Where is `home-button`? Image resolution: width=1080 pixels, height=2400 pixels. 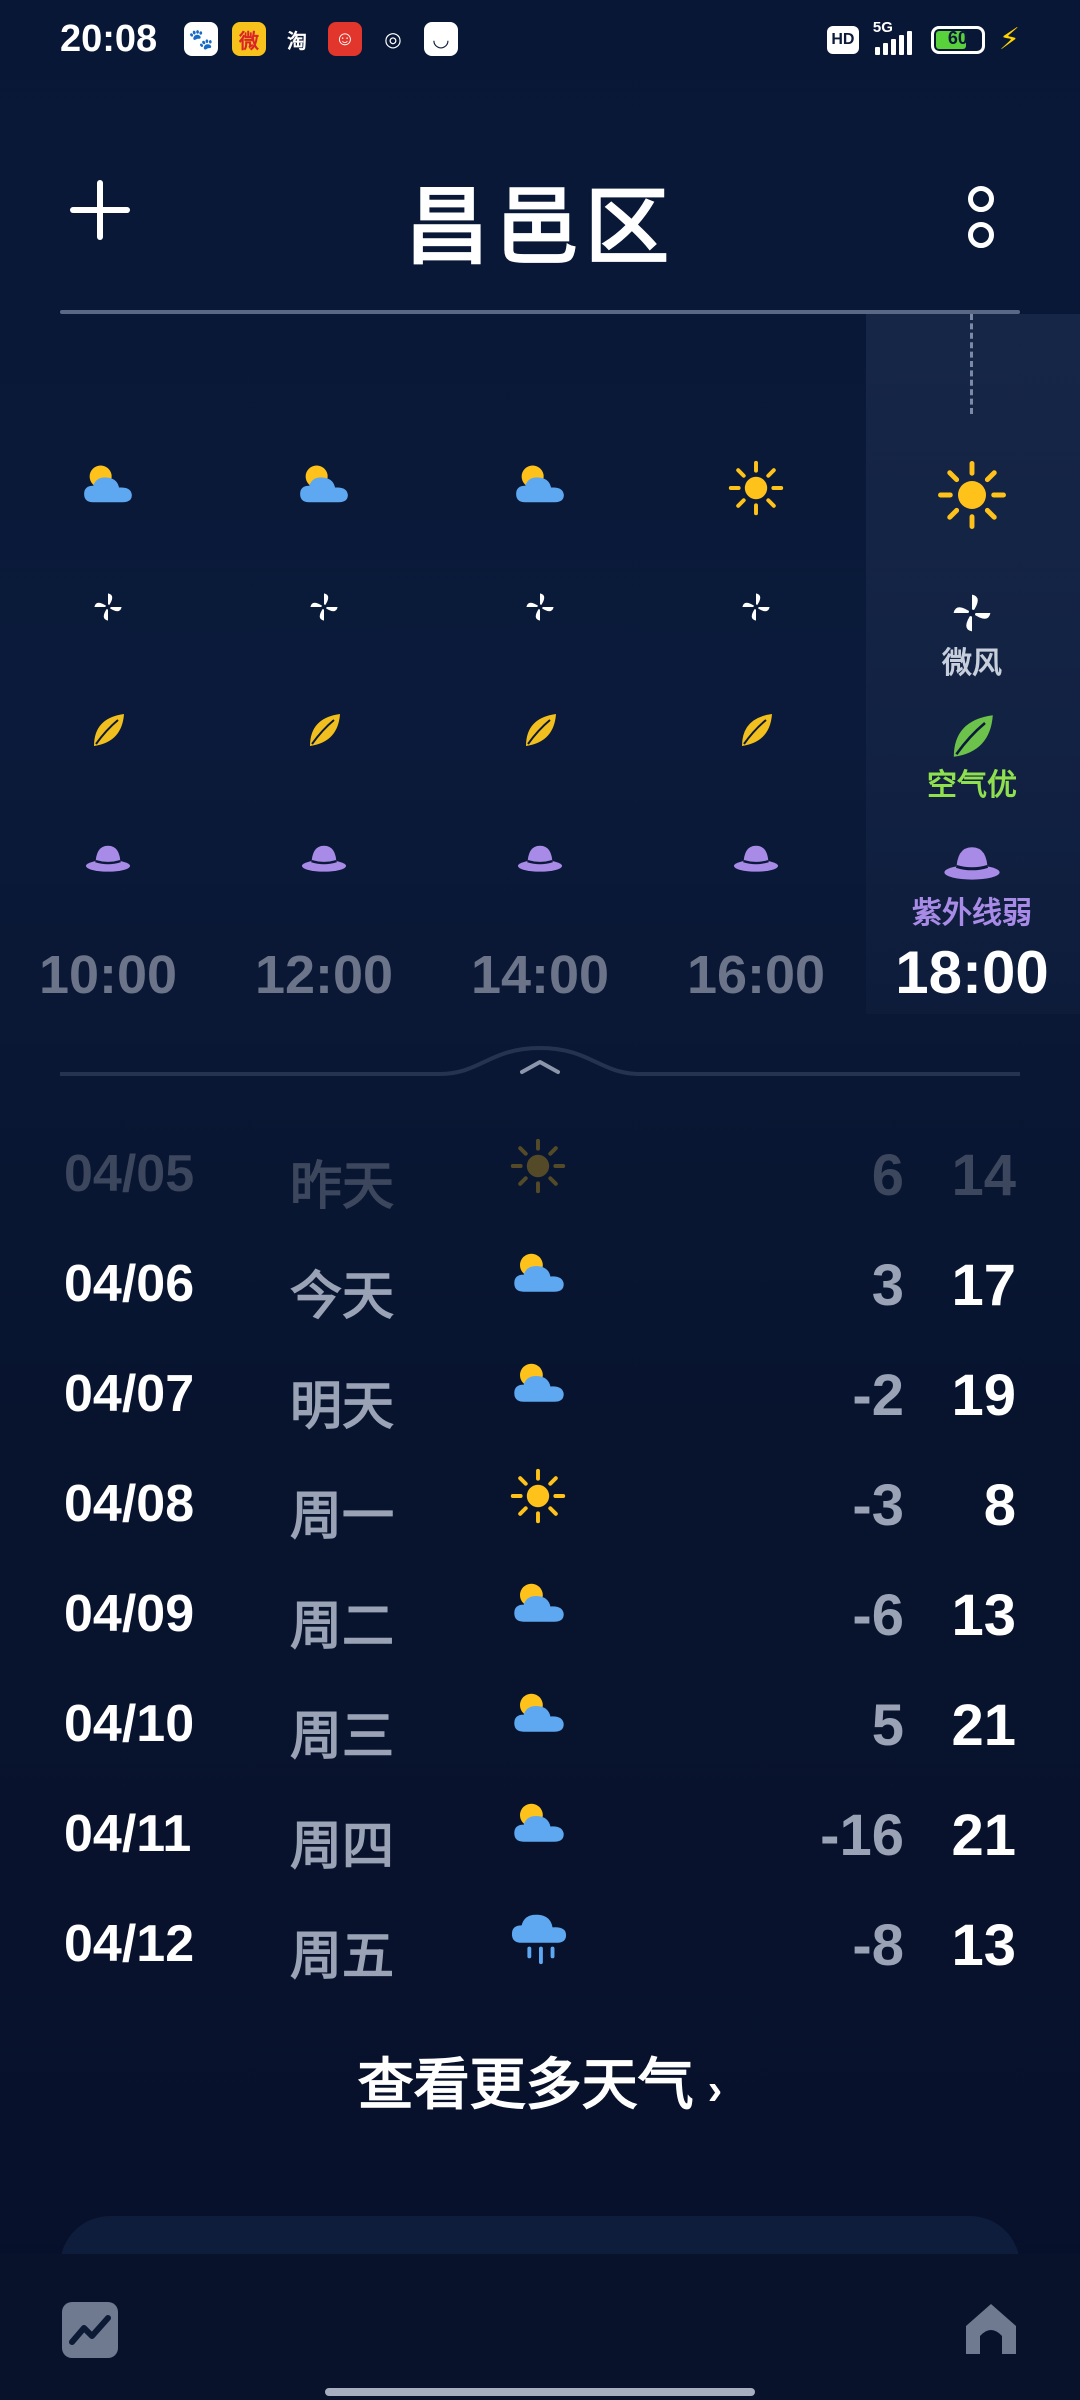
home-button is located at coordinates (991, 2329).